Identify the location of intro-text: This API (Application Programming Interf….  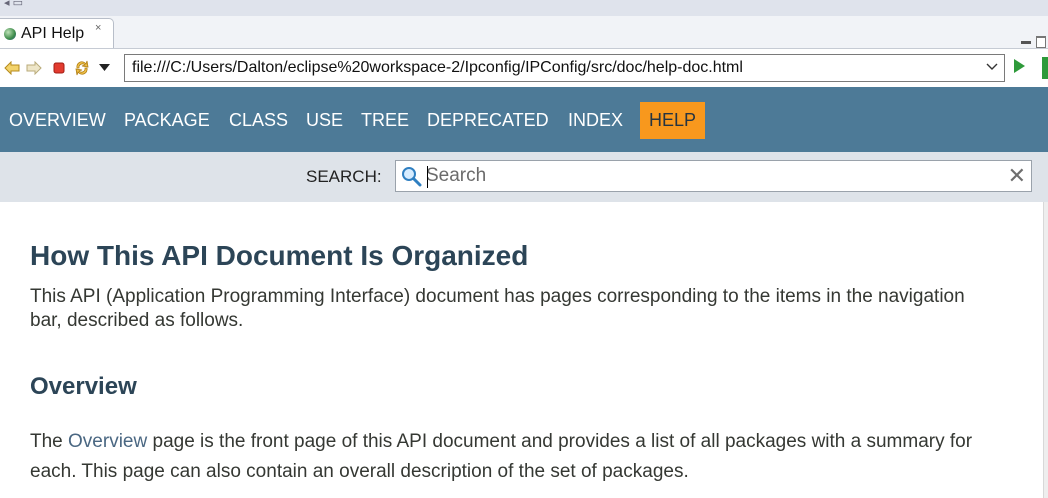
(497, 308).